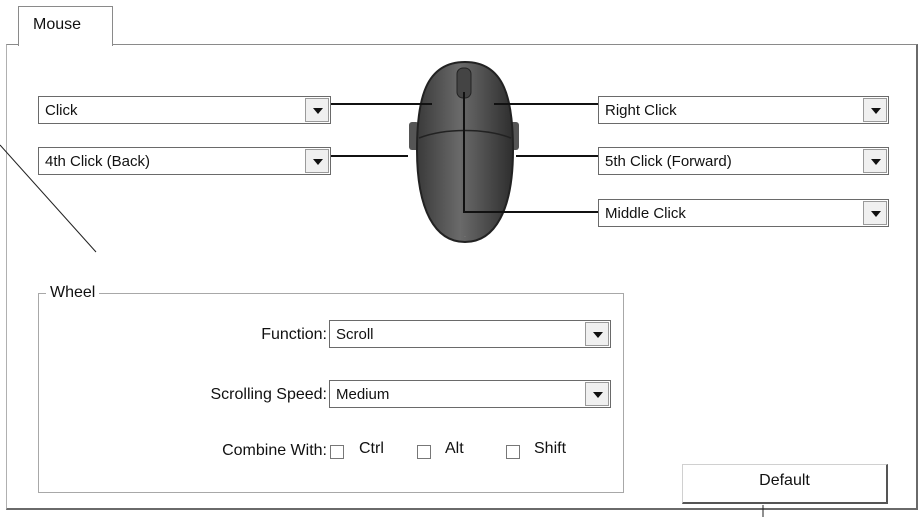 The height and width of the screenshot is (517, 921). What do you see at coordinates (57, 24) in the screenshot?
I see `tab-mouse-label: Mouse` at bounding box center [57, 24].